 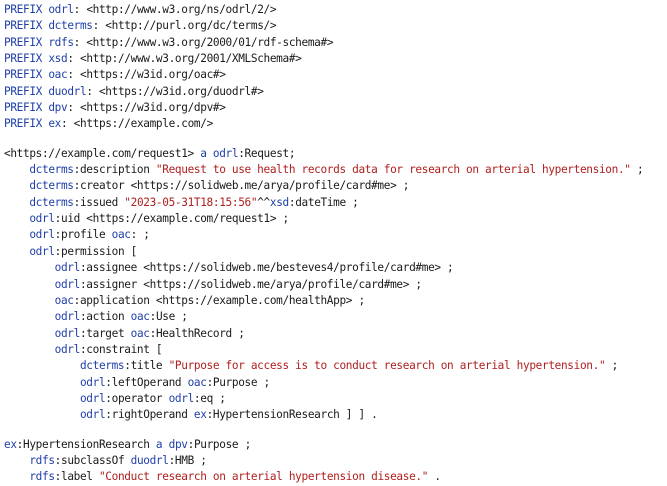 I want to click on code-text-token: :rightOperand, so click(x=149, y=415).